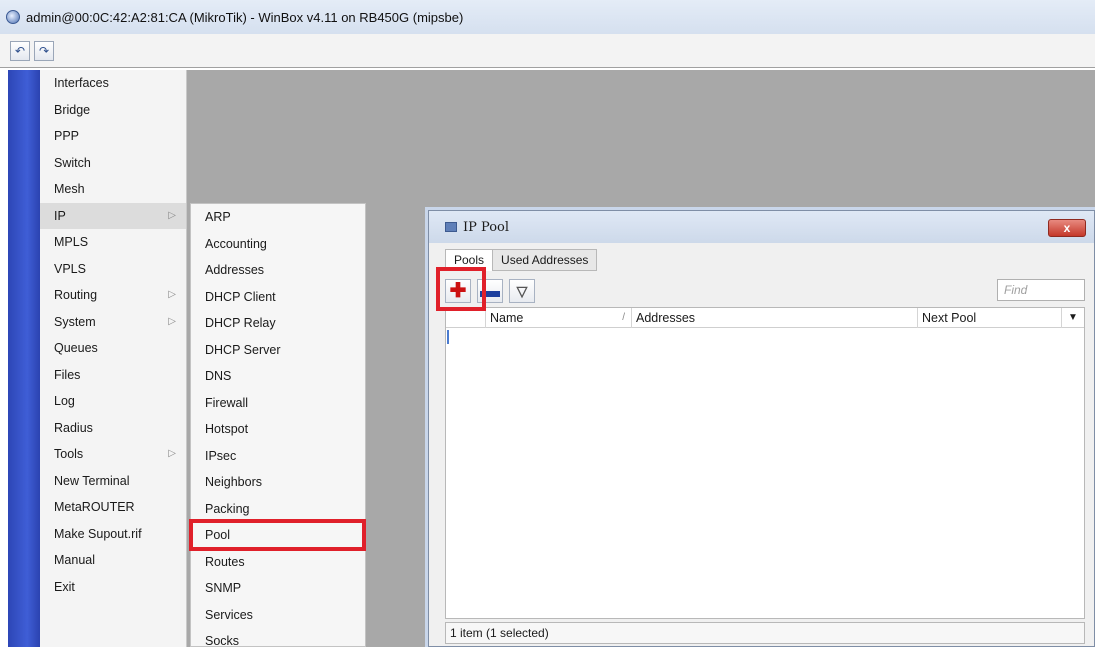 This screenshot has height=647, width=1095. What do you see at coordinates (20, 50) in the screenshot?
I see `undo-icon: ↶` at bounding box center [20, 50].